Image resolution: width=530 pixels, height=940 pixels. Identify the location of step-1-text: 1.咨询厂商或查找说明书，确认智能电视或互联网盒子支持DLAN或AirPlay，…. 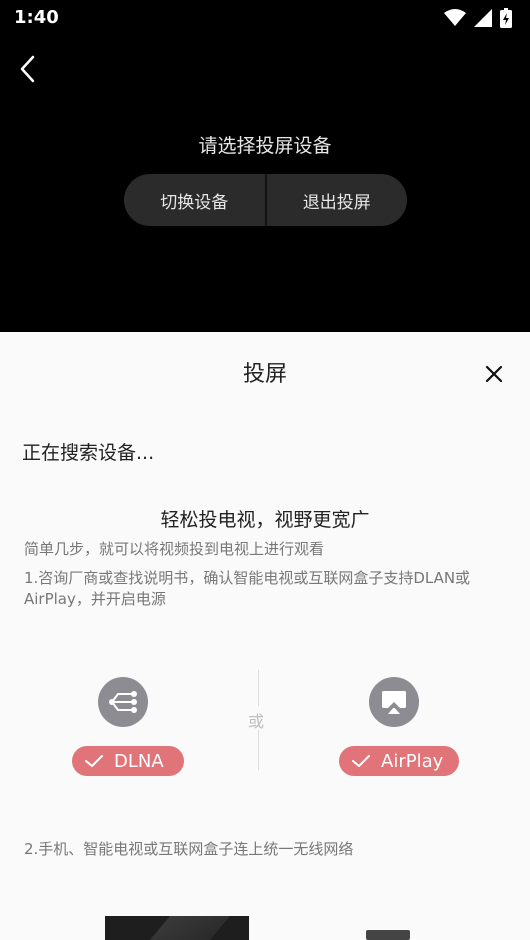
(247, 588).